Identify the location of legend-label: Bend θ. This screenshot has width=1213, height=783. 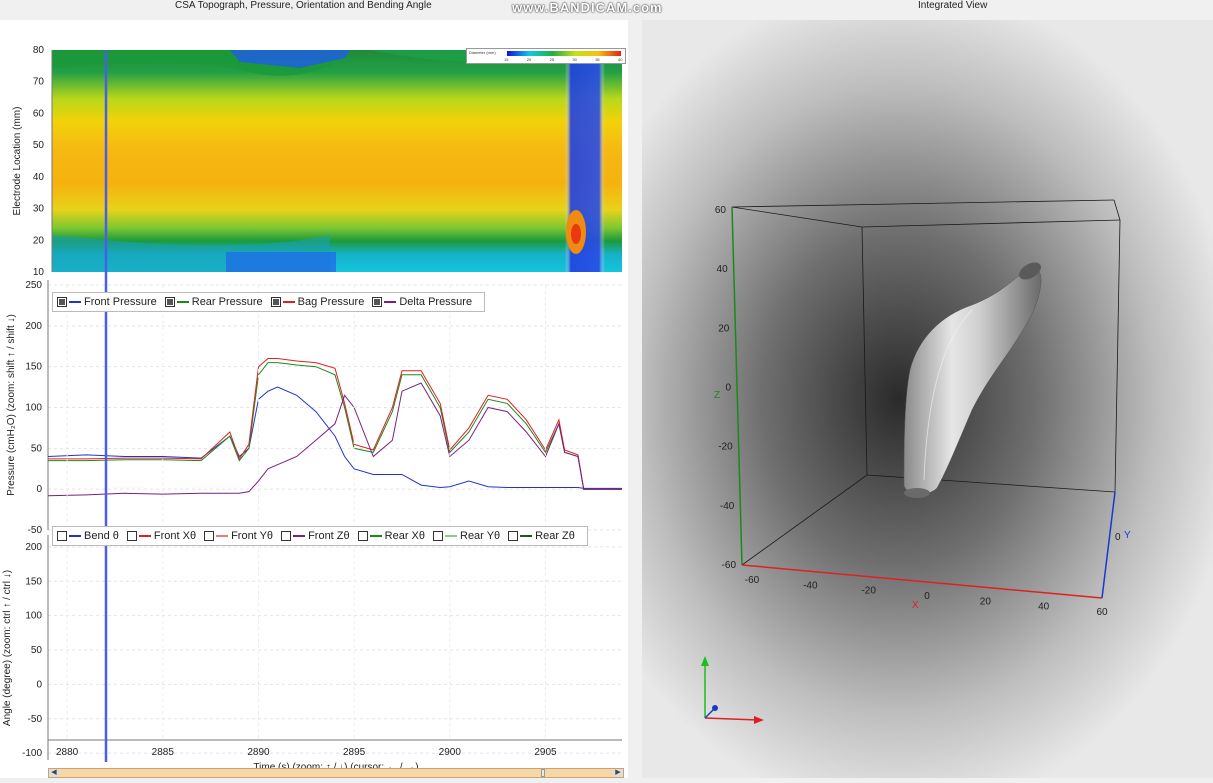
(101, 536).